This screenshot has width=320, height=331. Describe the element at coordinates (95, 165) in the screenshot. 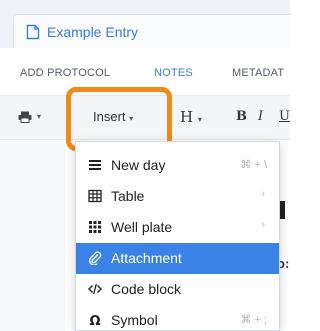

I see `new-day-icon` at that location.